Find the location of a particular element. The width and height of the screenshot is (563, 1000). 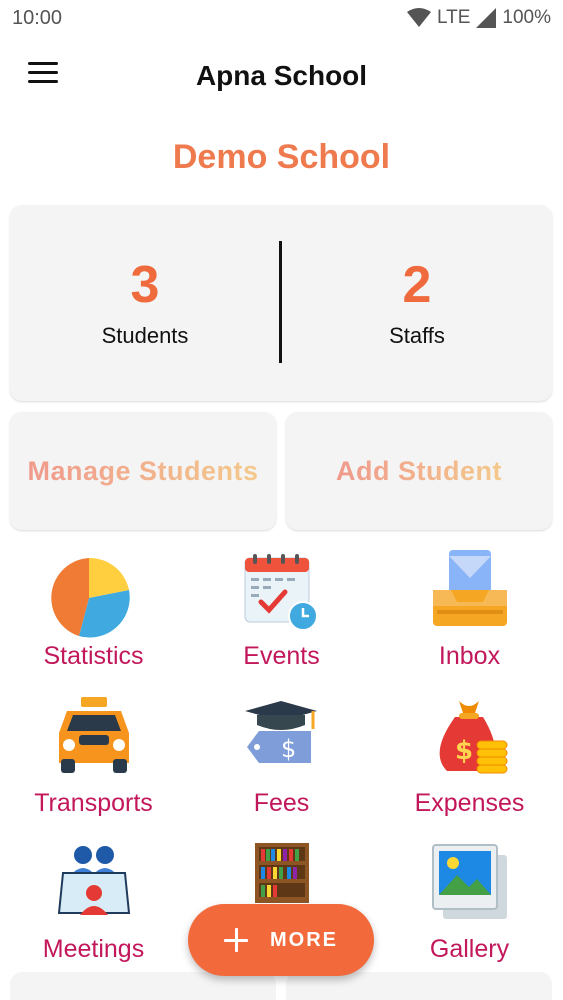

grid-label-events: Events is located at coordinates (281, 656).